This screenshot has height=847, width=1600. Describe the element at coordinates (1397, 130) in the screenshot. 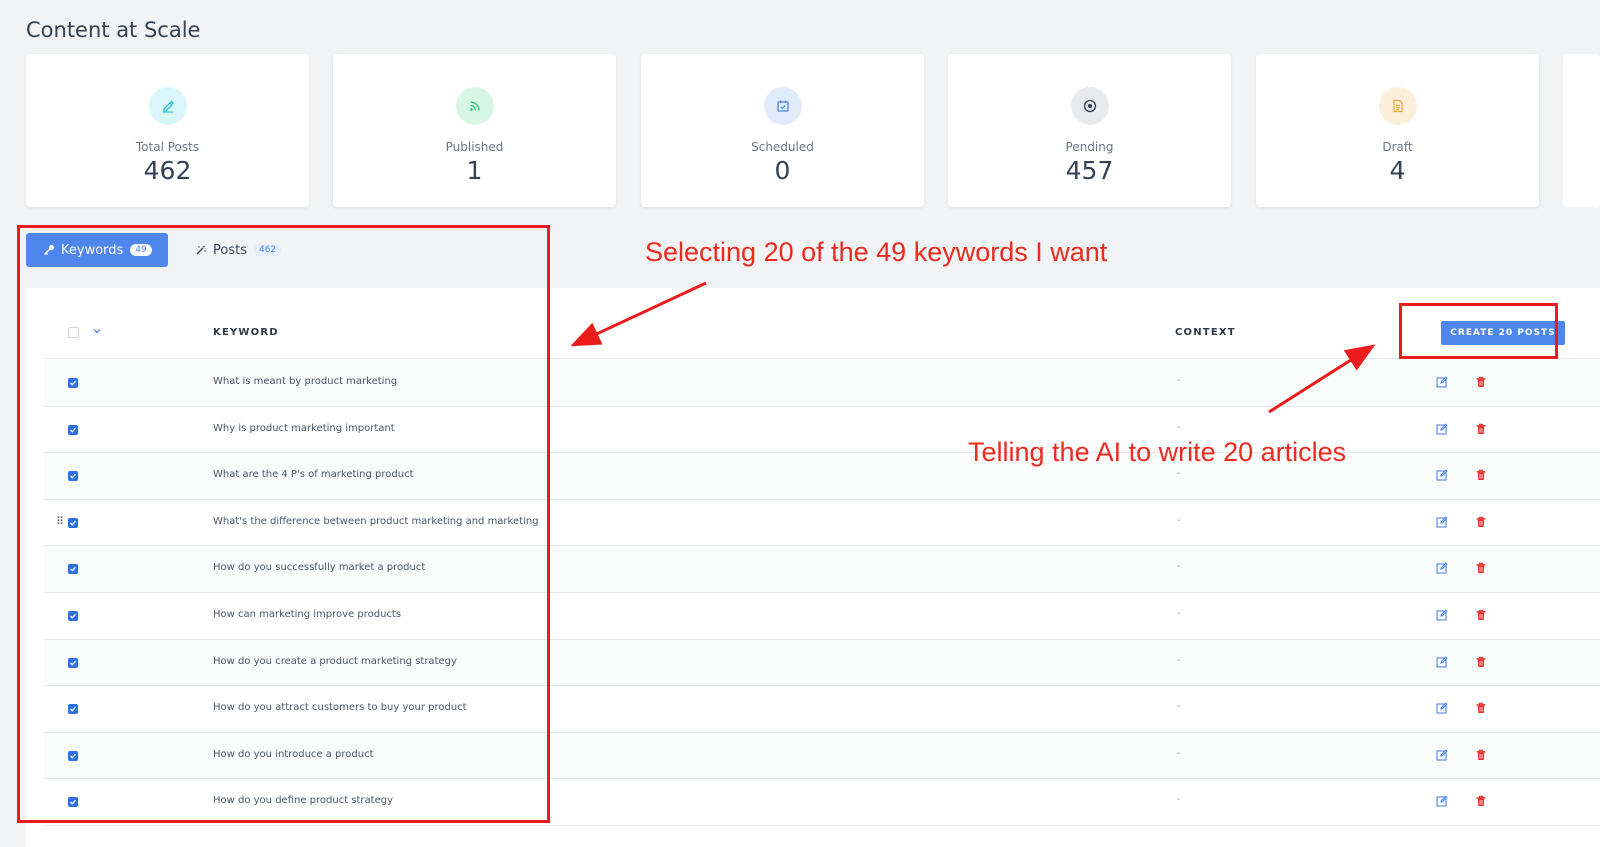

I see `stat-card-draft: Draft 4` at that location.